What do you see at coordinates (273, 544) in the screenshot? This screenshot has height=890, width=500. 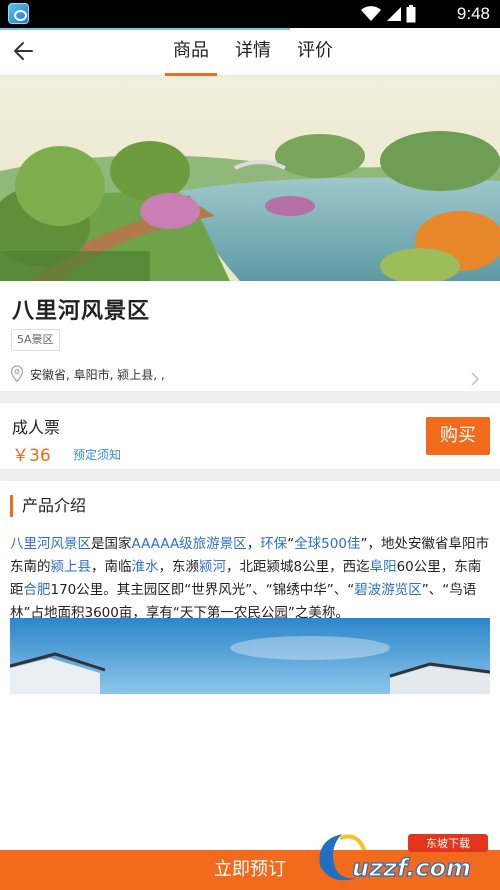 I see `intro-highlight-link: 环保` at bounding box center [273, 544].